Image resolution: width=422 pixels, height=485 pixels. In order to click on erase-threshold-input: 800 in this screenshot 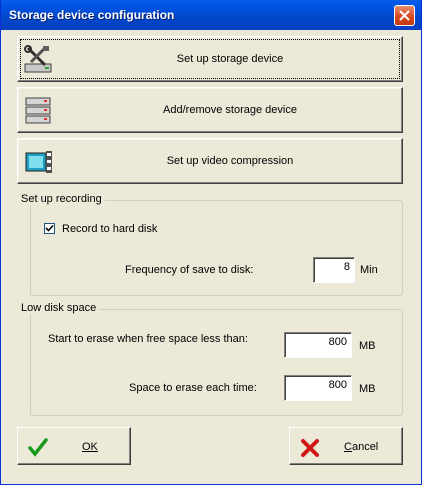, I will do `click(318, 345)`.